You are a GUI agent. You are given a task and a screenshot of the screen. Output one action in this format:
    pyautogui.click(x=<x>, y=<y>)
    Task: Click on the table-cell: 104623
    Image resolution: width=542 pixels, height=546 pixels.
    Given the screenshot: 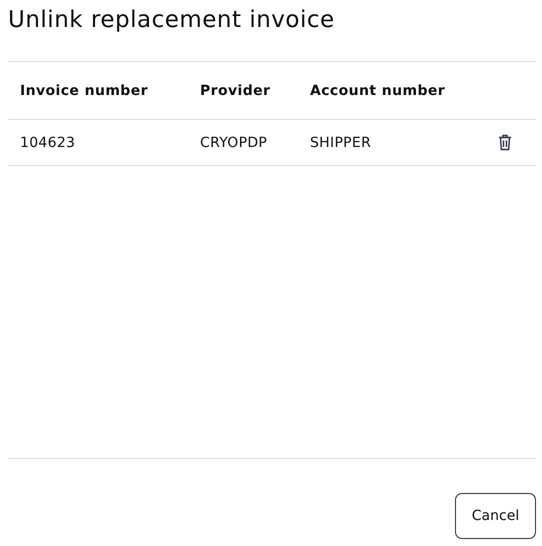 What is the action you would take?
    pyautogui.click(x=48, y=142)
    